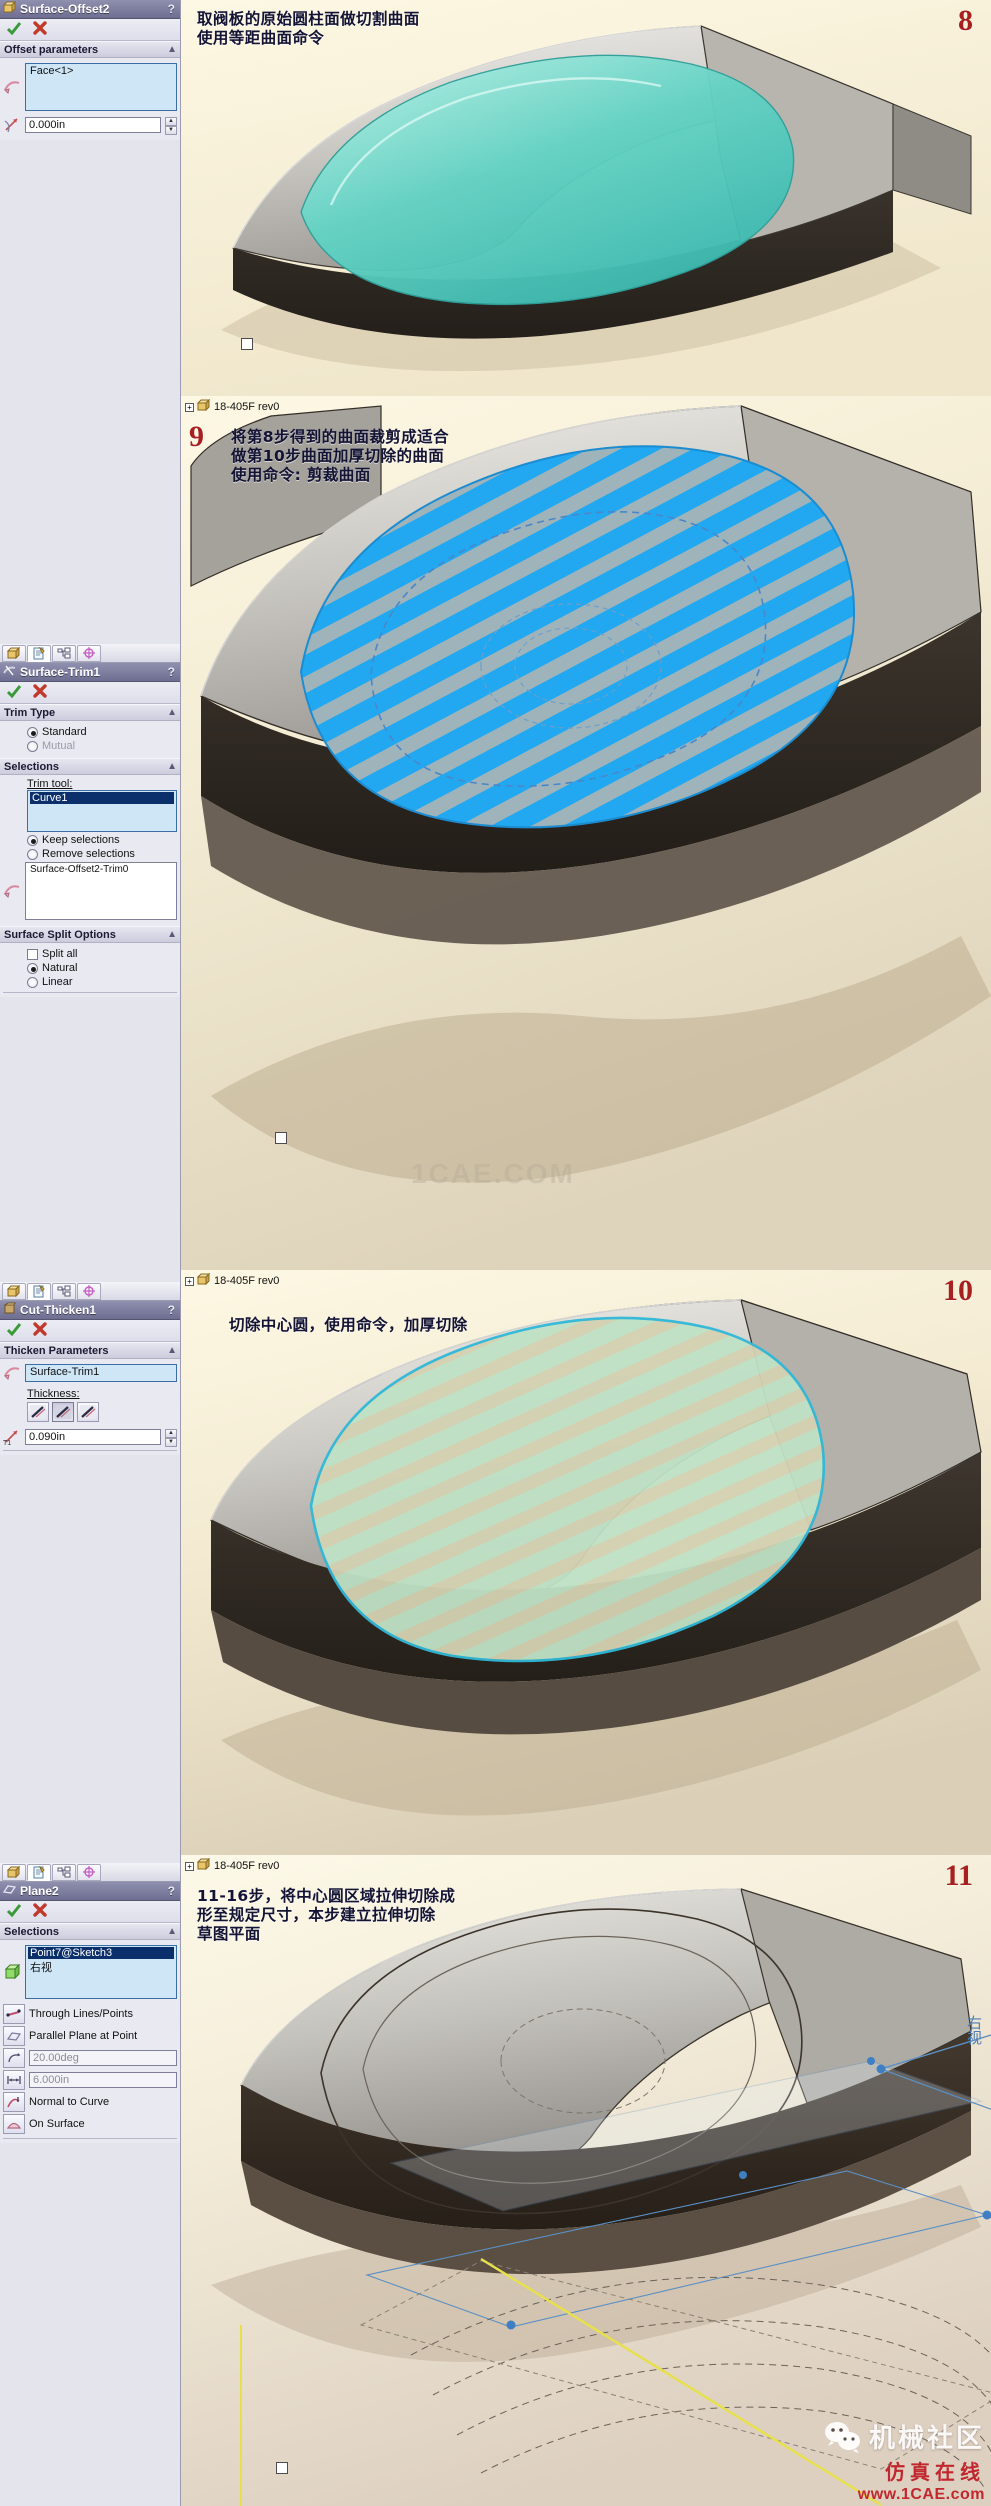 The image size is (991, 2506). I want to click on reference-entities-listbox: Point7@Sketch3 右视, so click(101, 1972).